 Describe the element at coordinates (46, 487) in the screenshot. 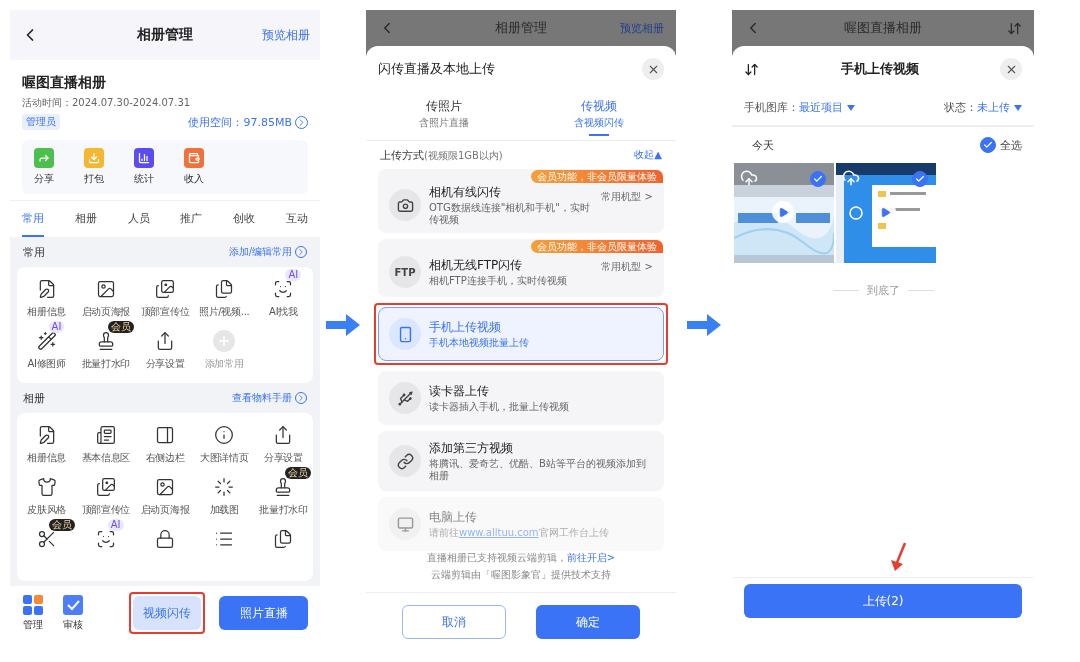

I see `shirt-icon` at that location.